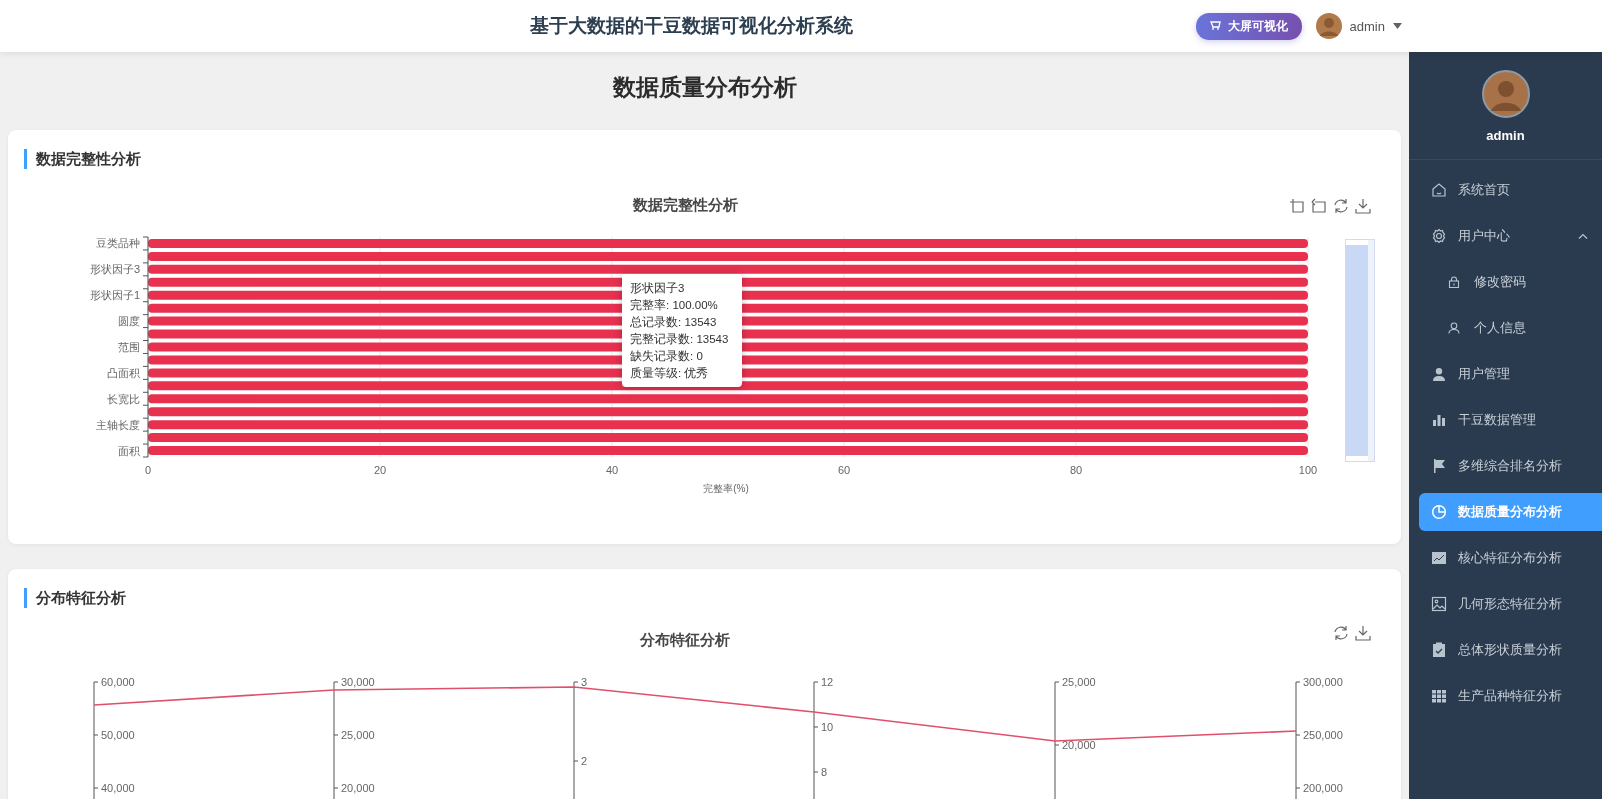  Describe the element at coordinates (674, 305) in the screenshot. I see `tooltip-line: 完整率: 100.00%` at that location.